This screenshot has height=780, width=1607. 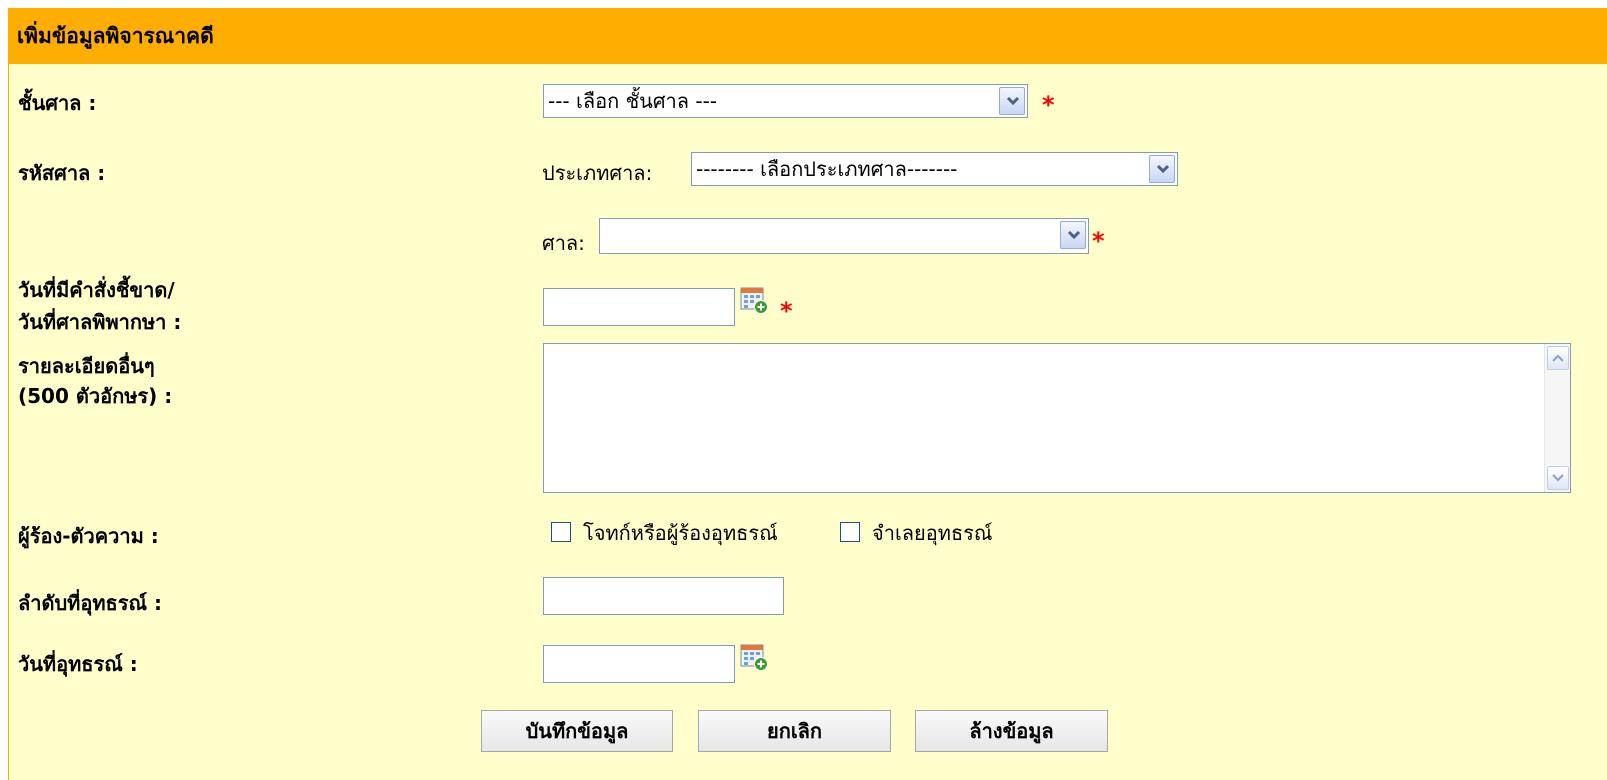 What do you see at coordinates (850, 532) in the screenshot?
I see `defendant-appellee-checkbox` at bounding box center [850, 532].